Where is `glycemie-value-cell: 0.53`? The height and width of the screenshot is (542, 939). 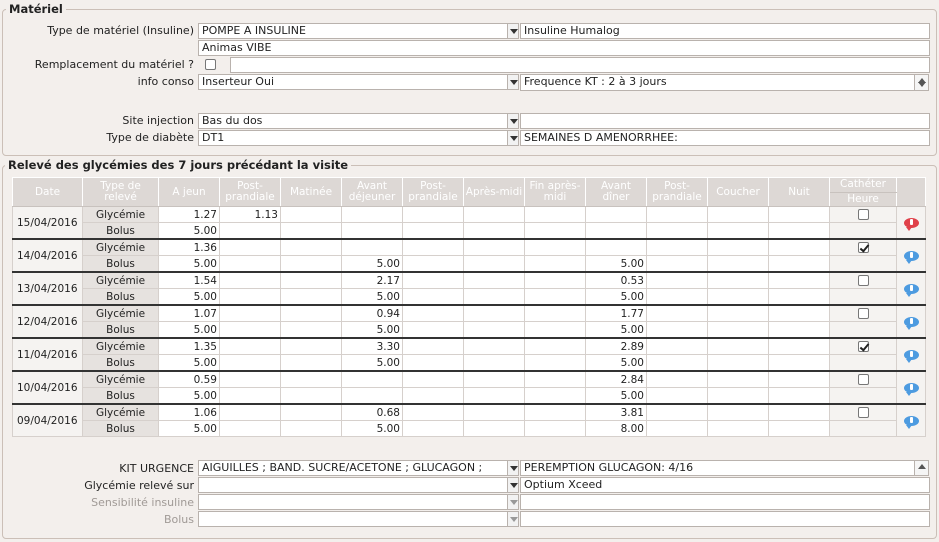
glycemie-value-cell: 0.53 is located at coordinates (616, 280).